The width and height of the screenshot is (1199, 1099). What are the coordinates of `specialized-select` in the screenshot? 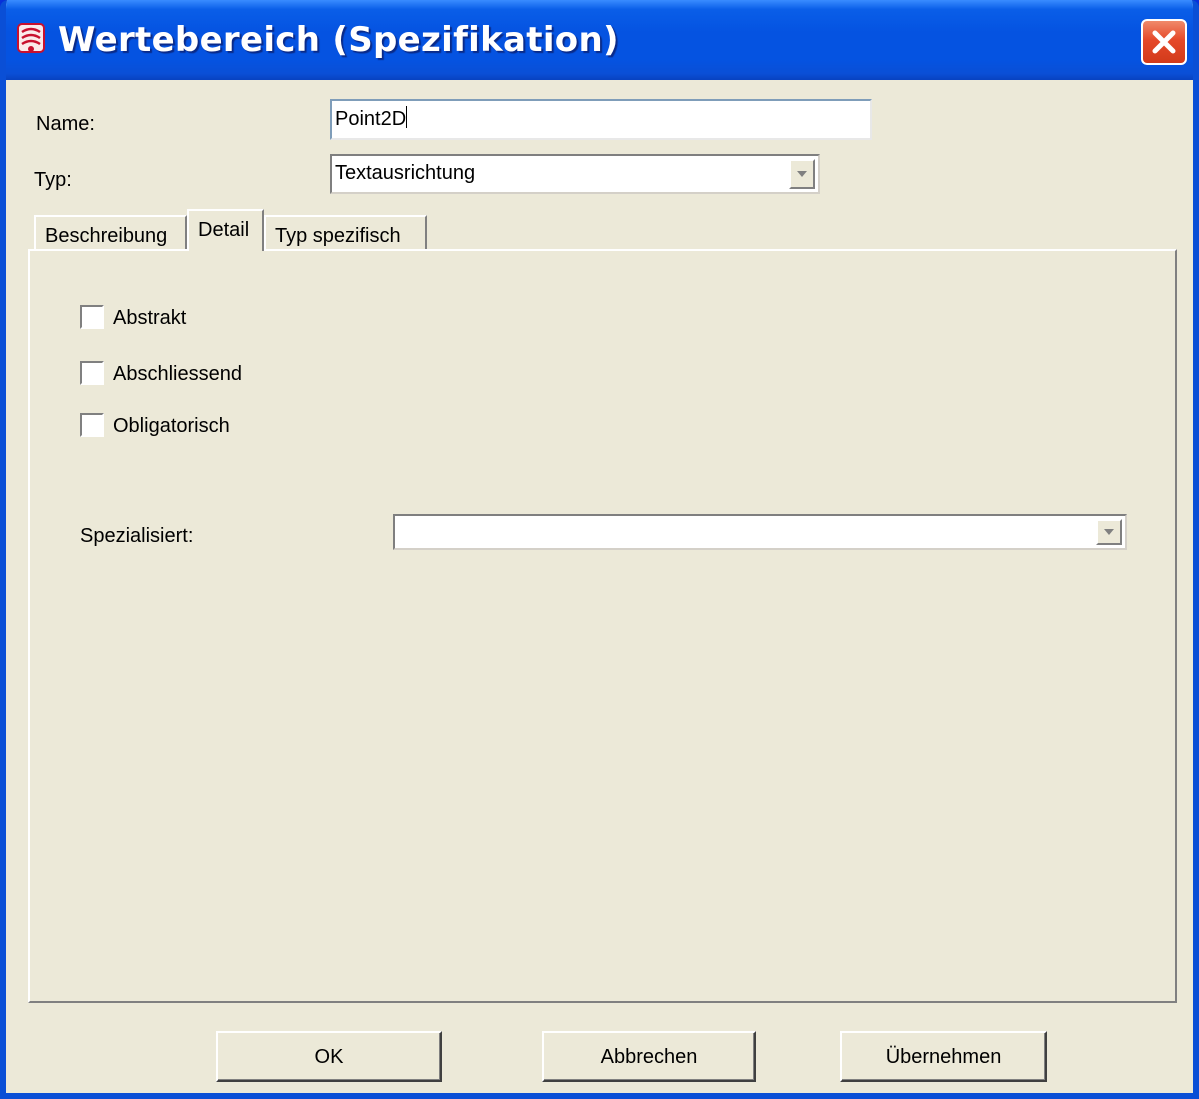 It's located at (760, 532).